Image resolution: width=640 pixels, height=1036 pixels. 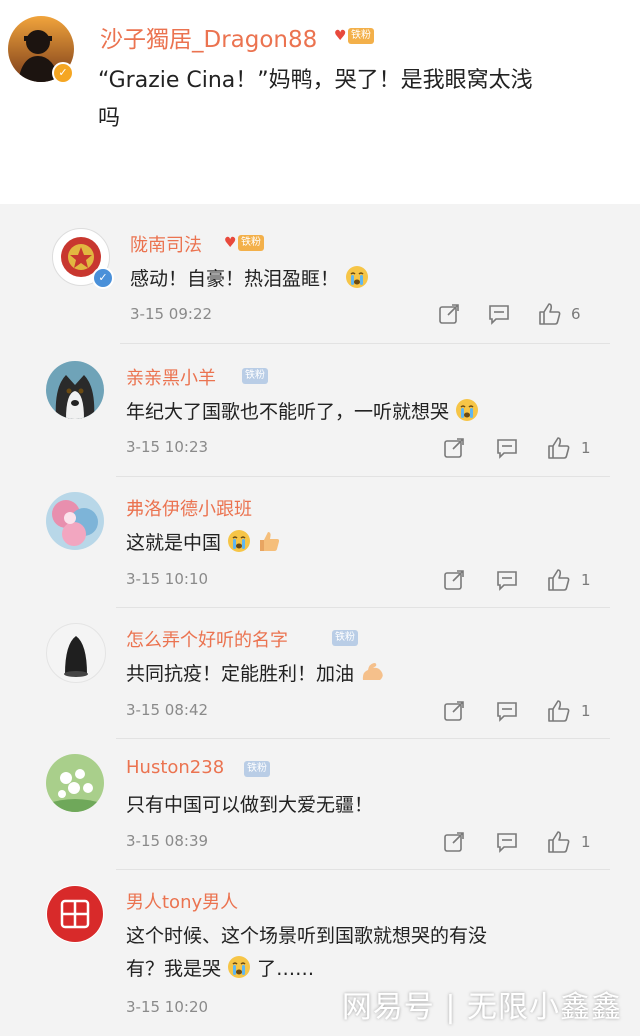 I want to click on thumbs-up-emoji-icon, so click(x=269, y=543).